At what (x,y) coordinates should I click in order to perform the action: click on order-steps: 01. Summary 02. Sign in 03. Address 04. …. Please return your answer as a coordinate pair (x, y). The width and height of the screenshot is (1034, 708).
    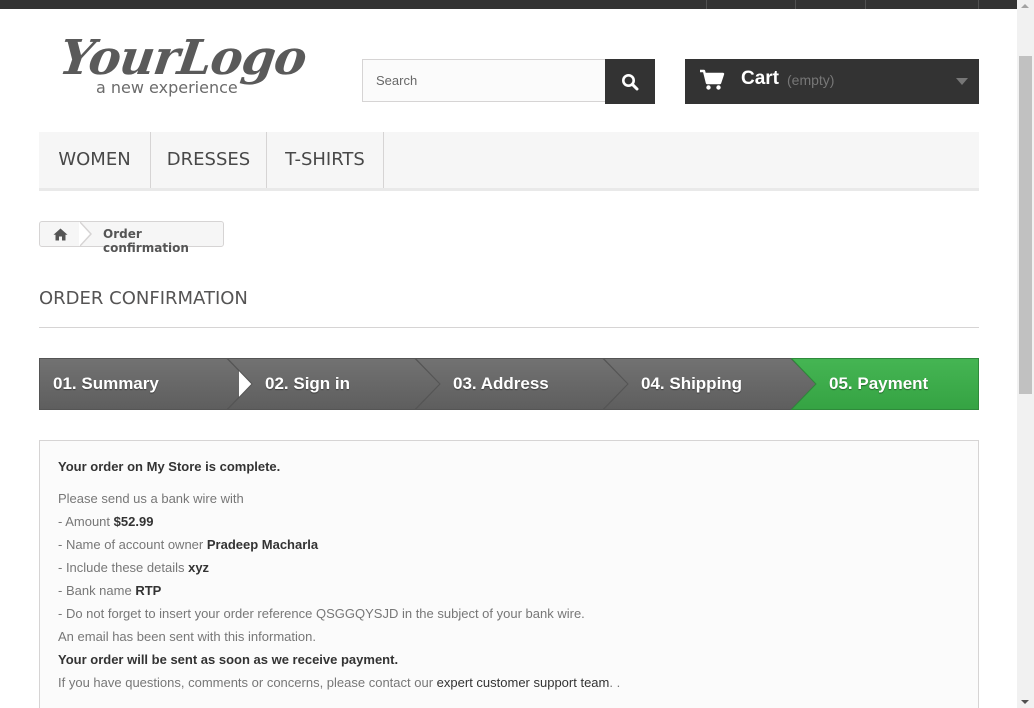
    Looking at the image, I should click on (509, 384).